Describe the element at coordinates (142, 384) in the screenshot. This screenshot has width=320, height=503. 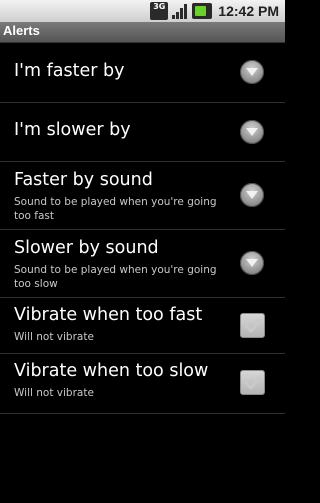
I see `preference-item-vibrate-too-slow: Vibrate when too slow Will not vibrate` at that location.